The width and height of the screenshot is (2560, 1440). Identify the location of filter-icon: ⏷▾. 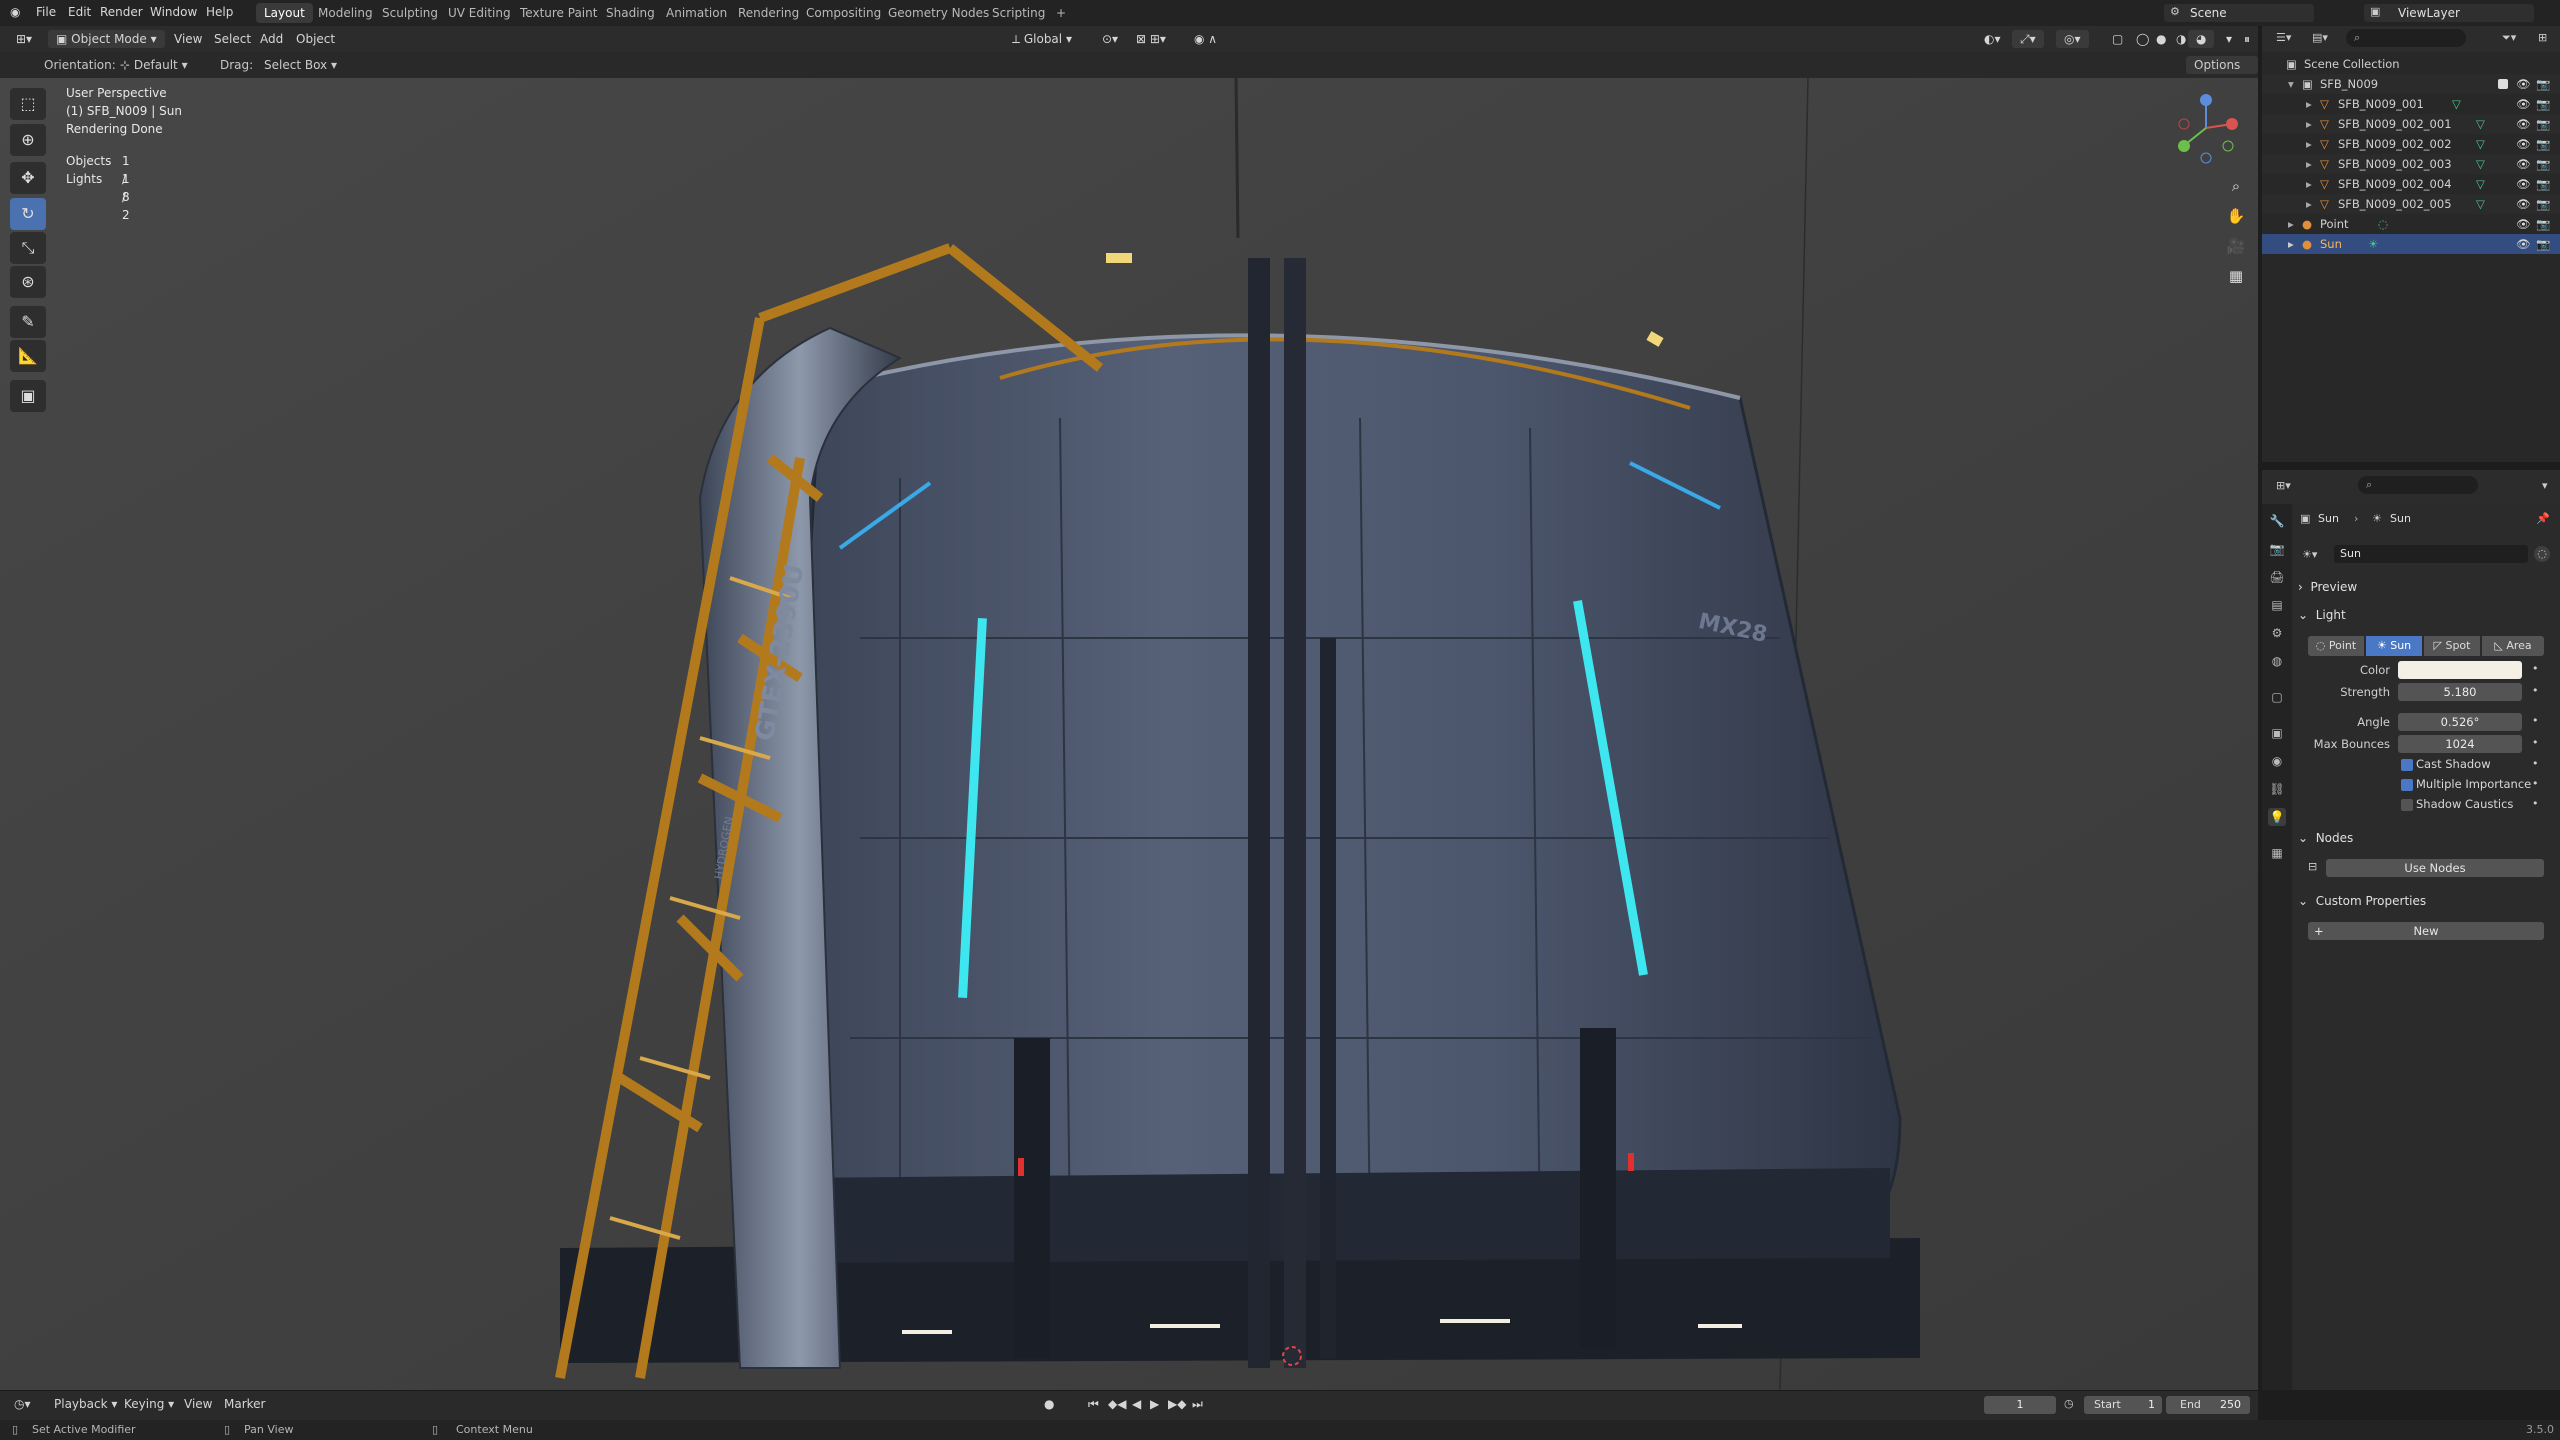
(2509, 38).